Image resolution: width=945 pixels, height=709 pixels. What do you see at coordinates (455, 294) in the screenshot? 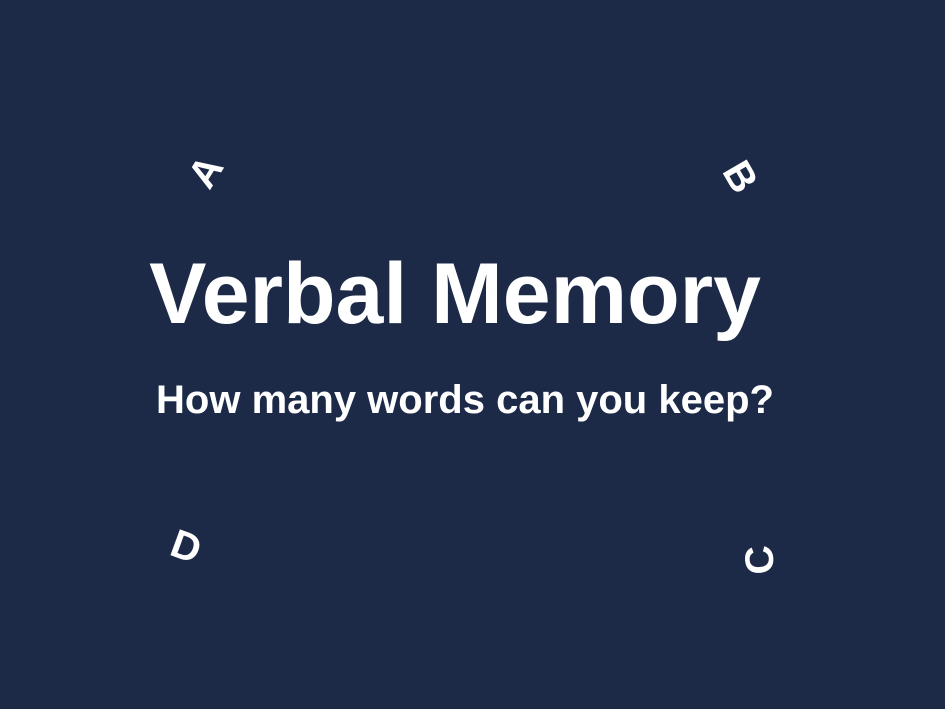
I see `page-title: Verbal Memory` at bounding box center [455, 294].